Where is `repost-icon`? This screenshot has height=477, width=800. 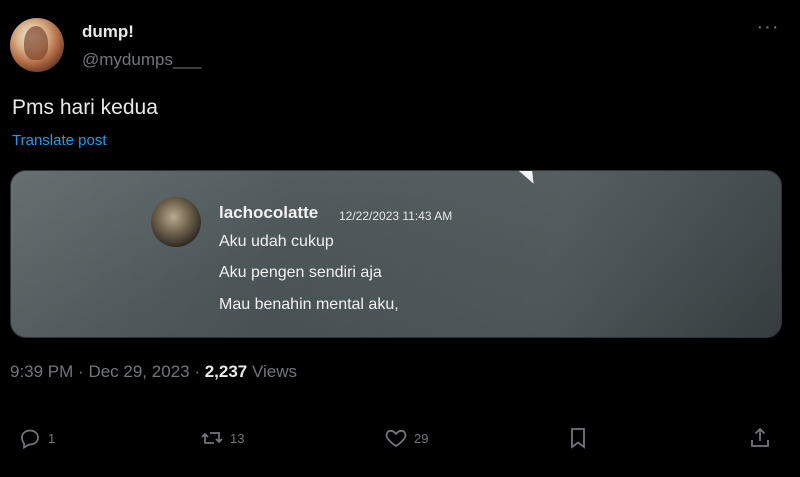 repost-icon is located at coordinates (212, 438).